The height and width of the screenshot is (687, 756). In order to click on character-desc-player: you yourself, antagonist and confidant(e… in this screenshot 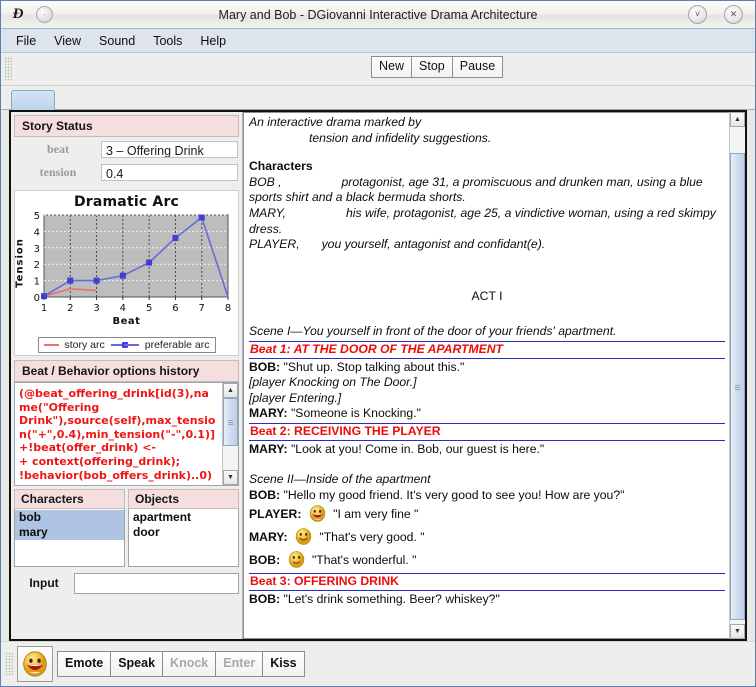, I will do `click(433, 244)`.